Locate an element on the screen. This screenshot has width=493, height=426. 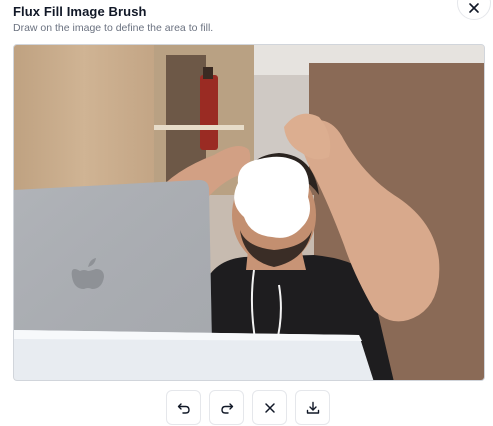
close-button is located at coordinates (474, 10).